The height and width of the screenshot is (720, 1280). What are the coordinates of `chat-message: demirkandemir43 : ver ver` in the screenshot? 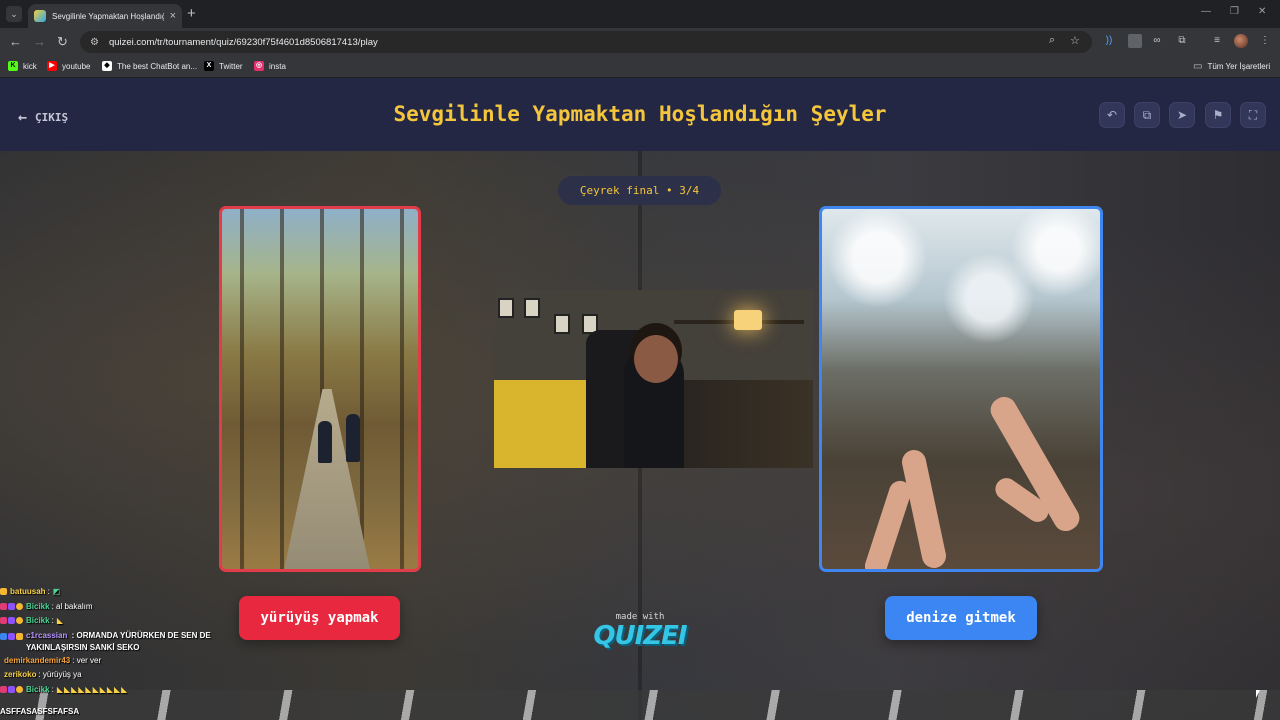 It's located at (120, 661).